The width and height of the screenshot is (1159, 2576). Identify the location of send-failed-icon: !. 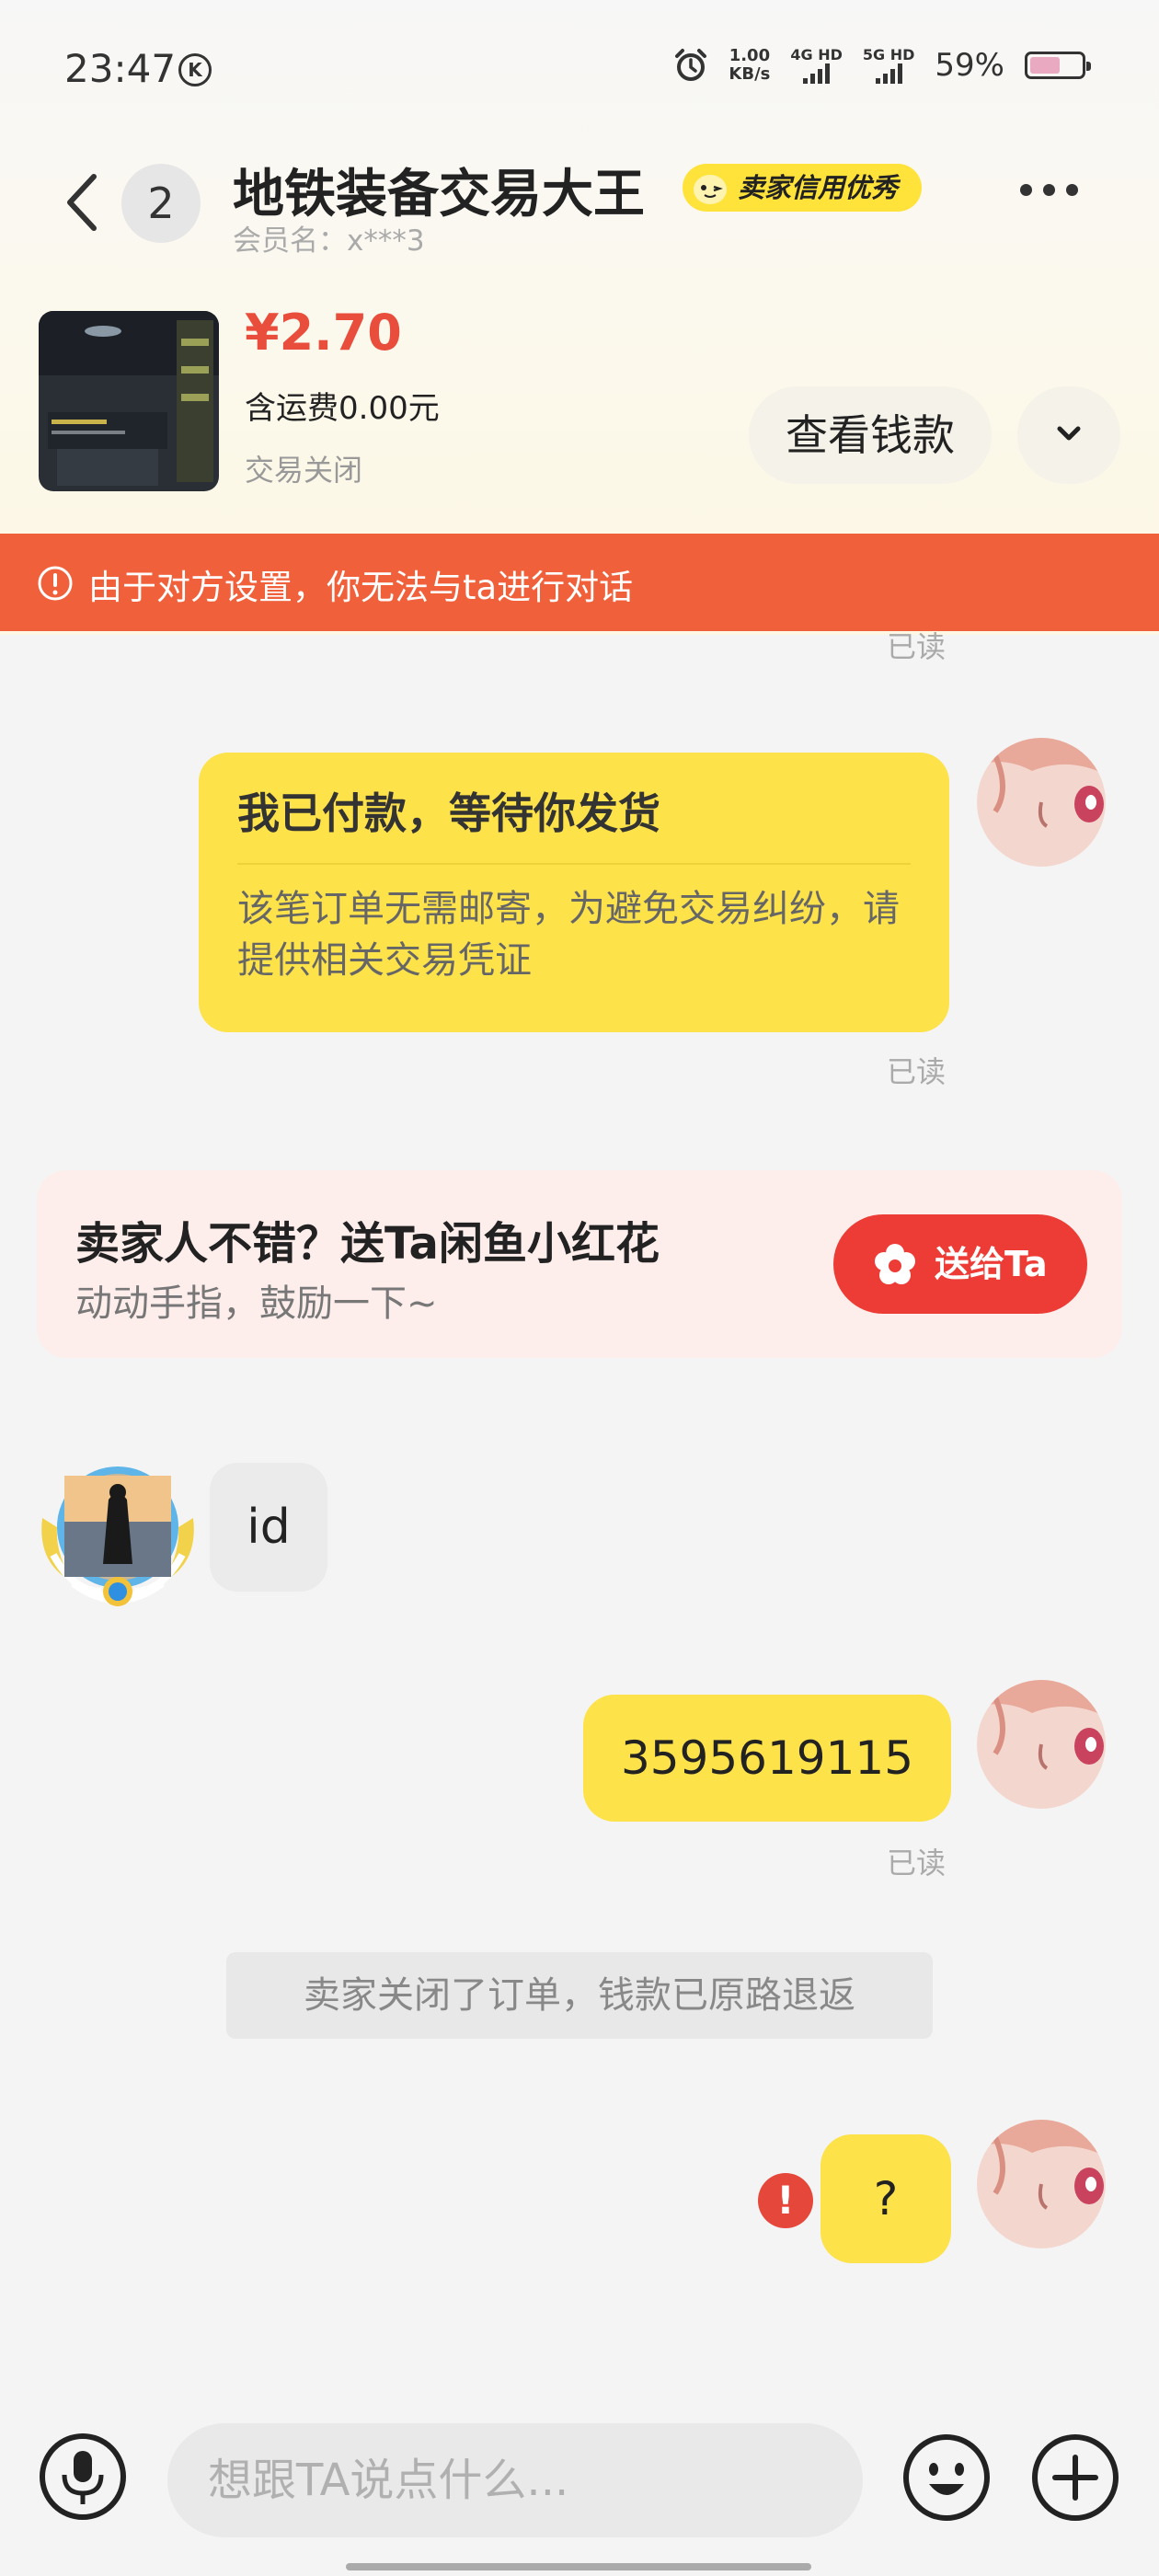
(785, 2200).